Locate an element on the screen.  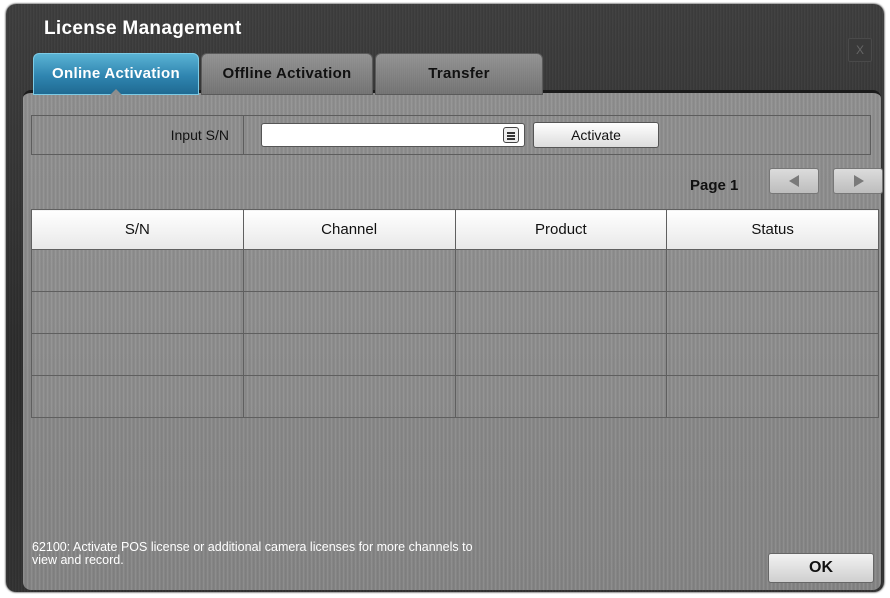
table-header-row: S/N Channel Product Status is located at coordinates (455, 229).